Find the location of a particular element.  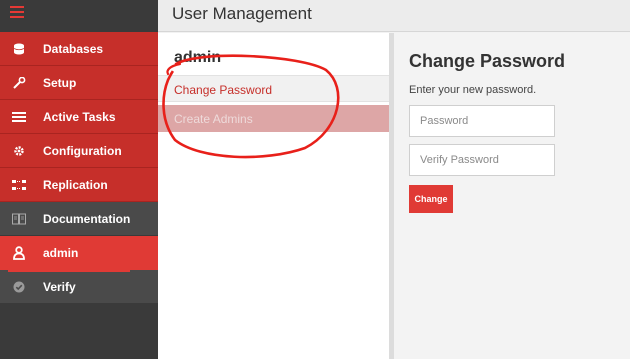

gear-icon is located at coordinates (19, 151).